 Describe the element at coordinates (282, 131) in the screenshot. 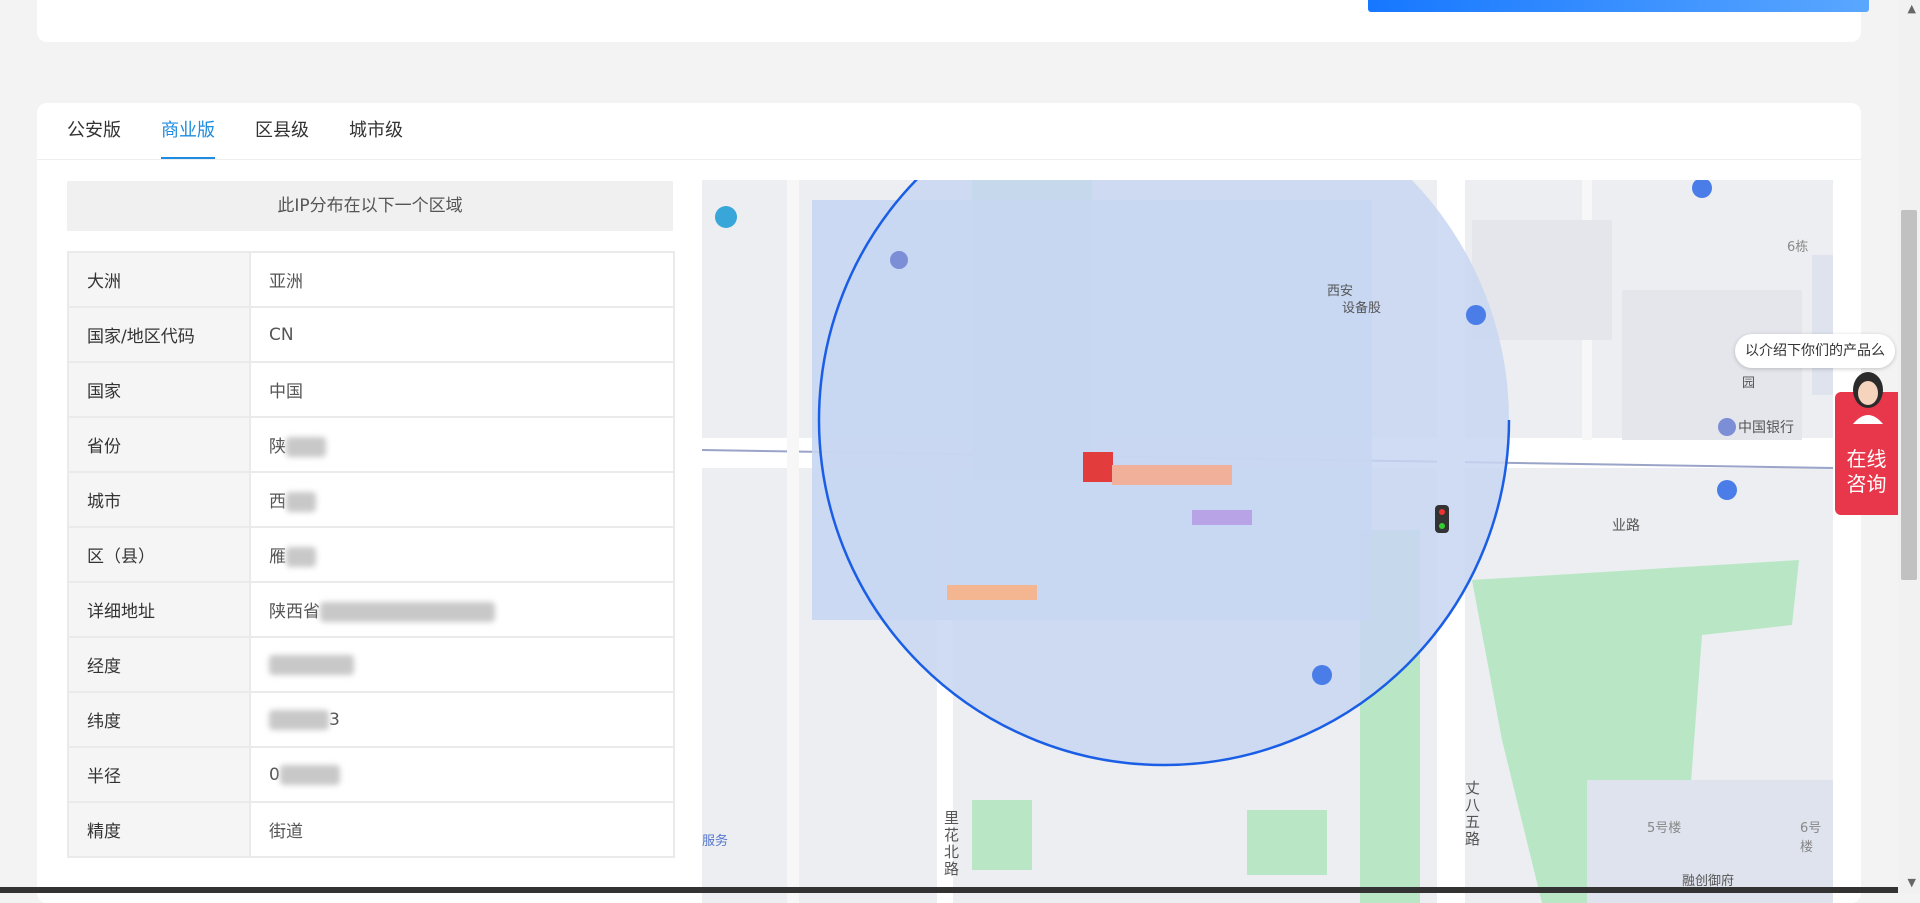

I see `tab-district: 区县级` at that location.